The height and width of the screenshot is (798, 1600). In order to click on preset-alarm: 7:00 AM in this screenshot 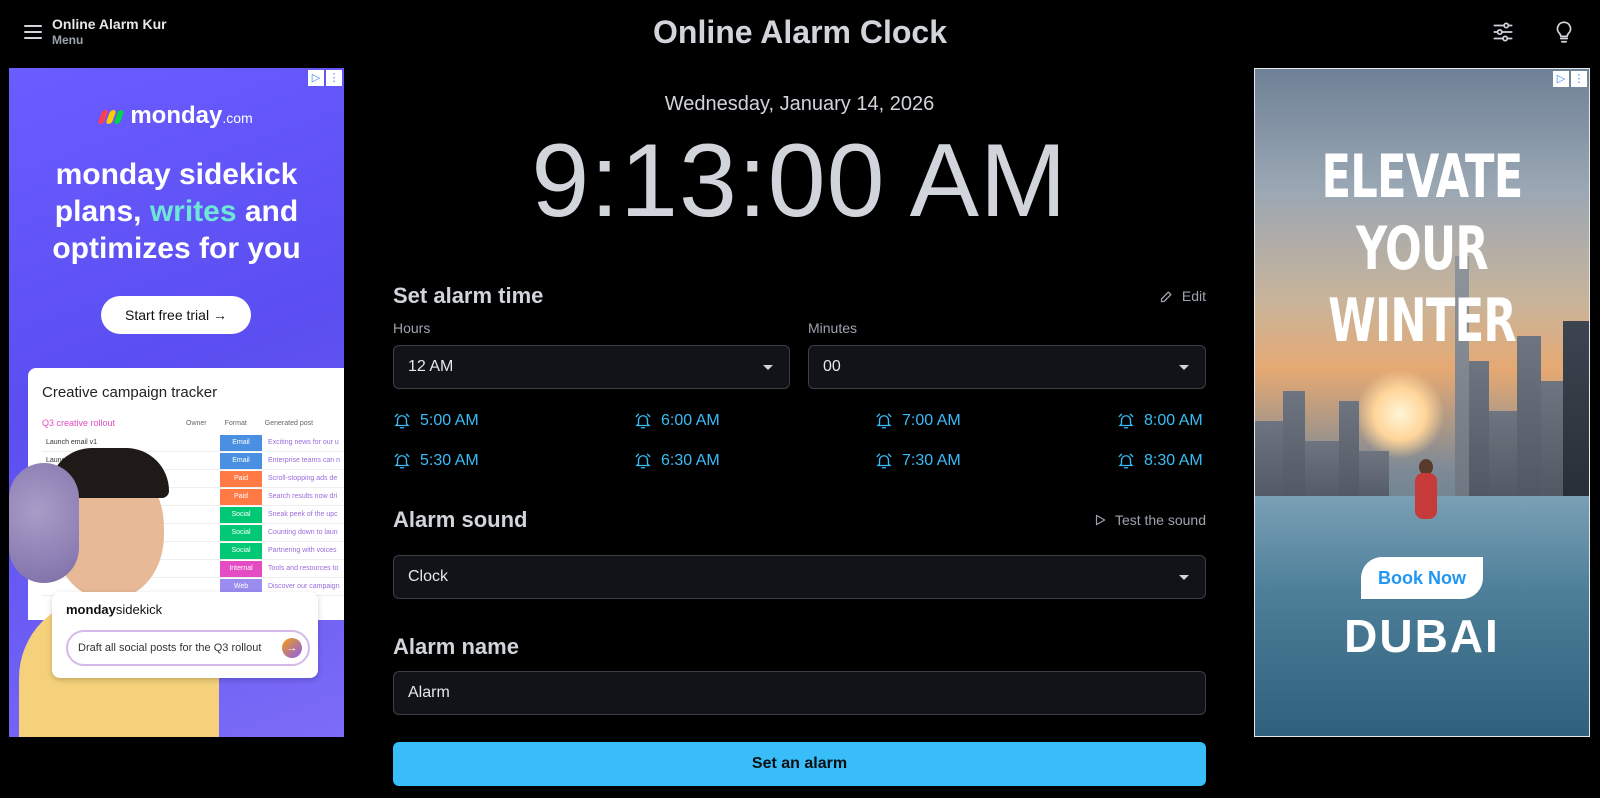, I will do `click(918, 421)`.